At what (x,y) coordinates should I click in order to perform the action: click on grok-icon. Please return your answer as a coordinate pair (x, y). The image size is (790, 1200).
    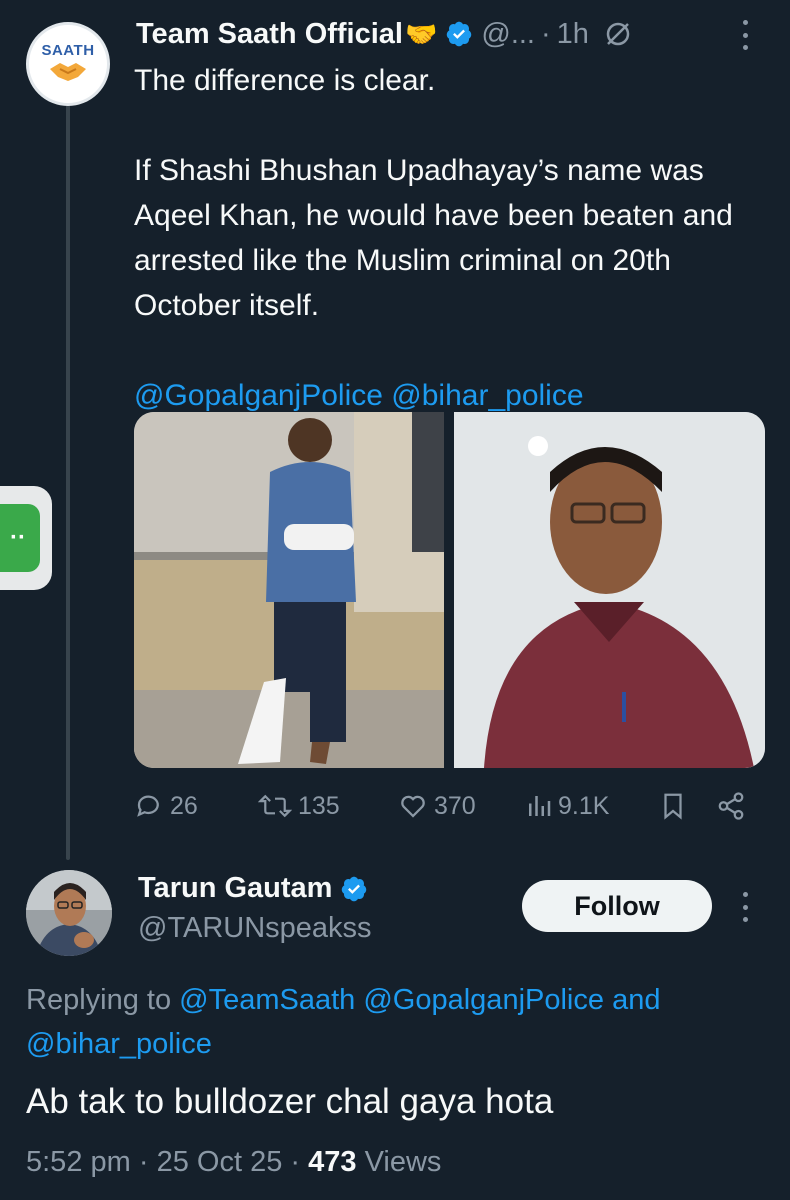
    Looking at the image, I should click on (618, 34).